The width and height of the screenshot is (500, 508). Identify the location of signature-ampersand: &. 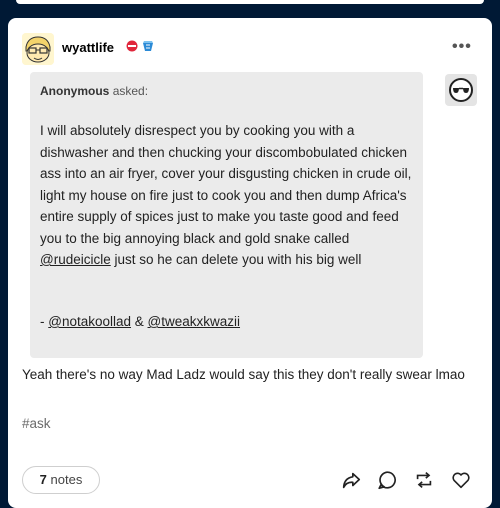
(139, 321).